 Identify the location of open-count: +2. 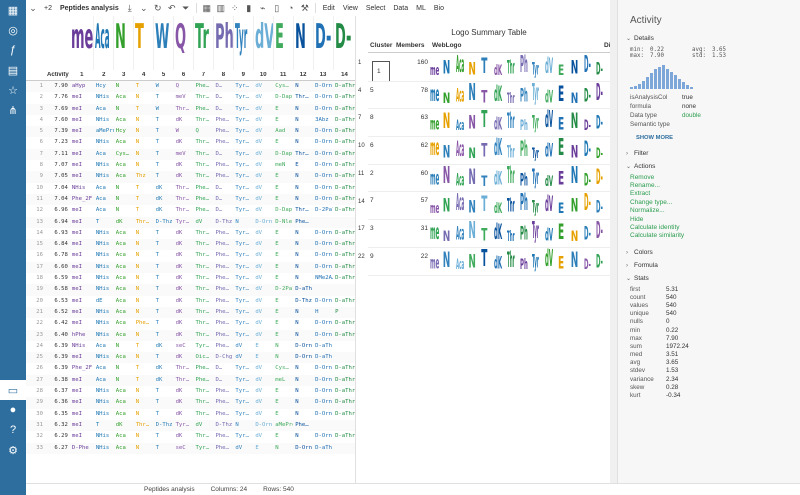
(48, 8).